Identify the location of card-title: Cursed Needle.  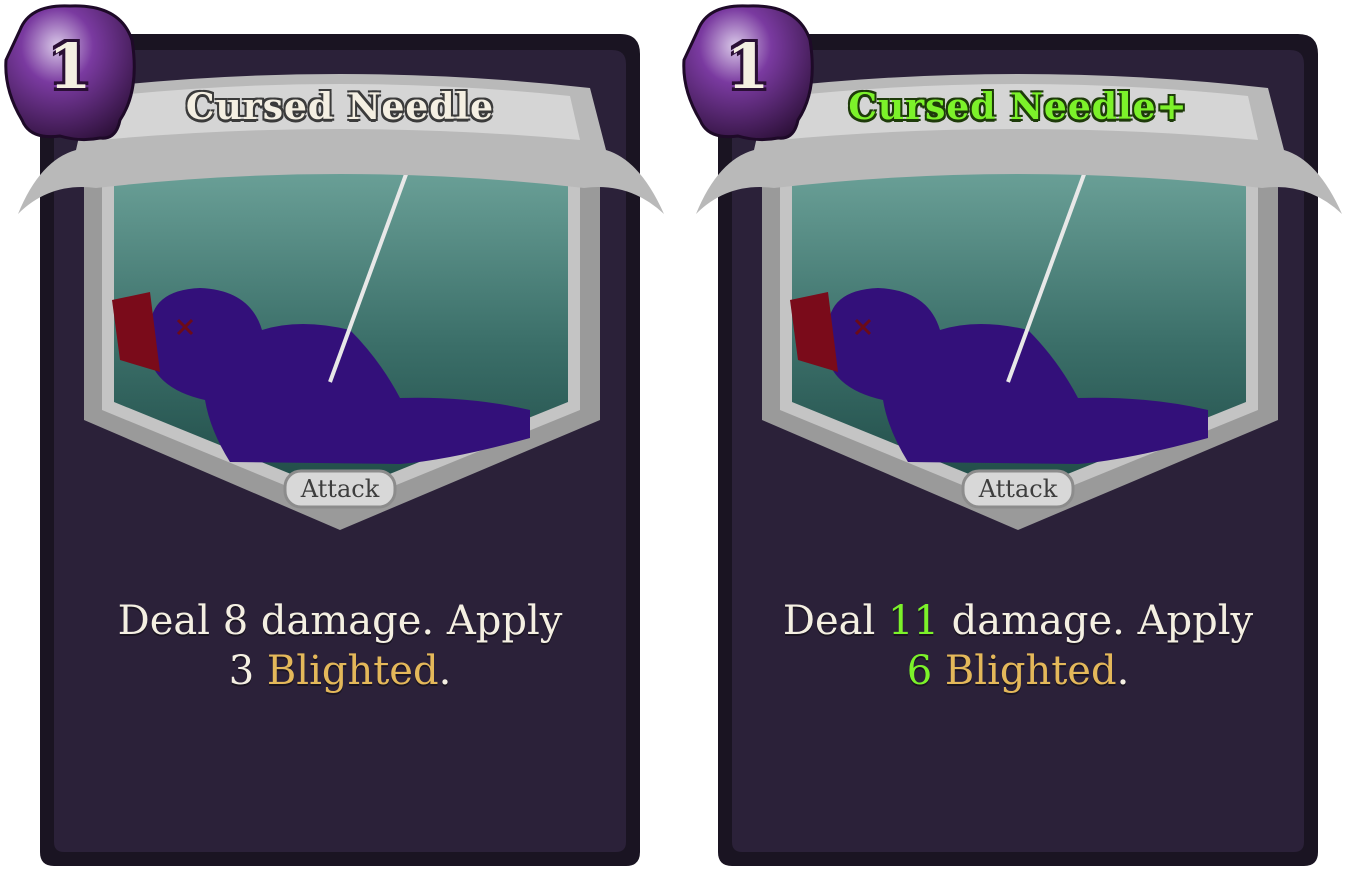
(340, 107).